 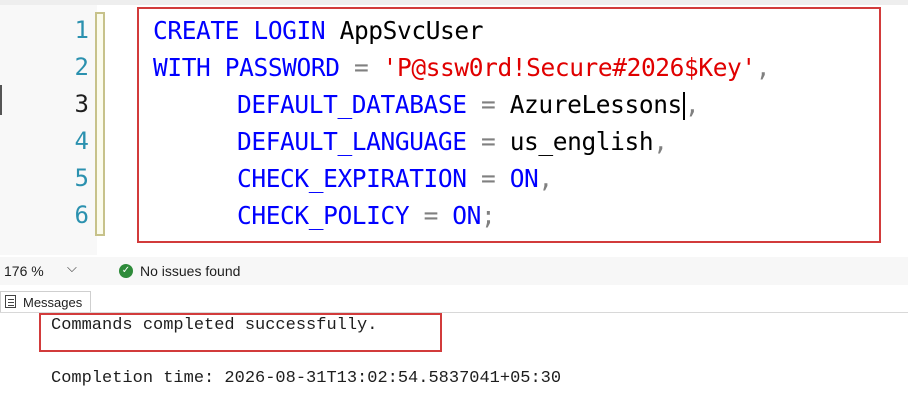 I want to click on line-number: 1, so click(x=81, y=30).